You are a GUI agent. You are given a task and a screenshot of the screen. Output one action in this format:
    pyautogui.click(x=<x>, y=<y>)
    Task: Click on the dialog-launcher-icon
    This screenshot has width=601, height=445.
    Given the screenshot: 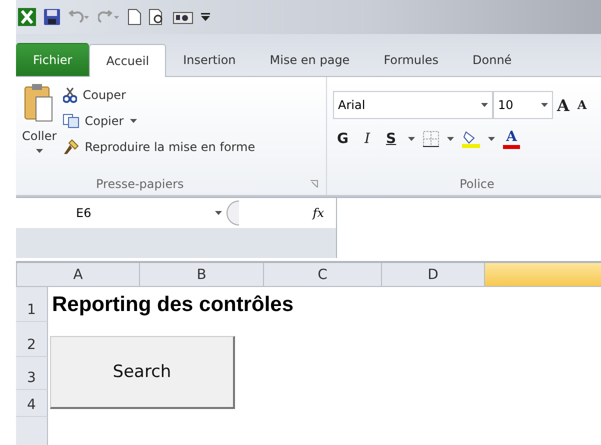 What is the action you would take?
    pyautogui.click(x=314, y=184)
    